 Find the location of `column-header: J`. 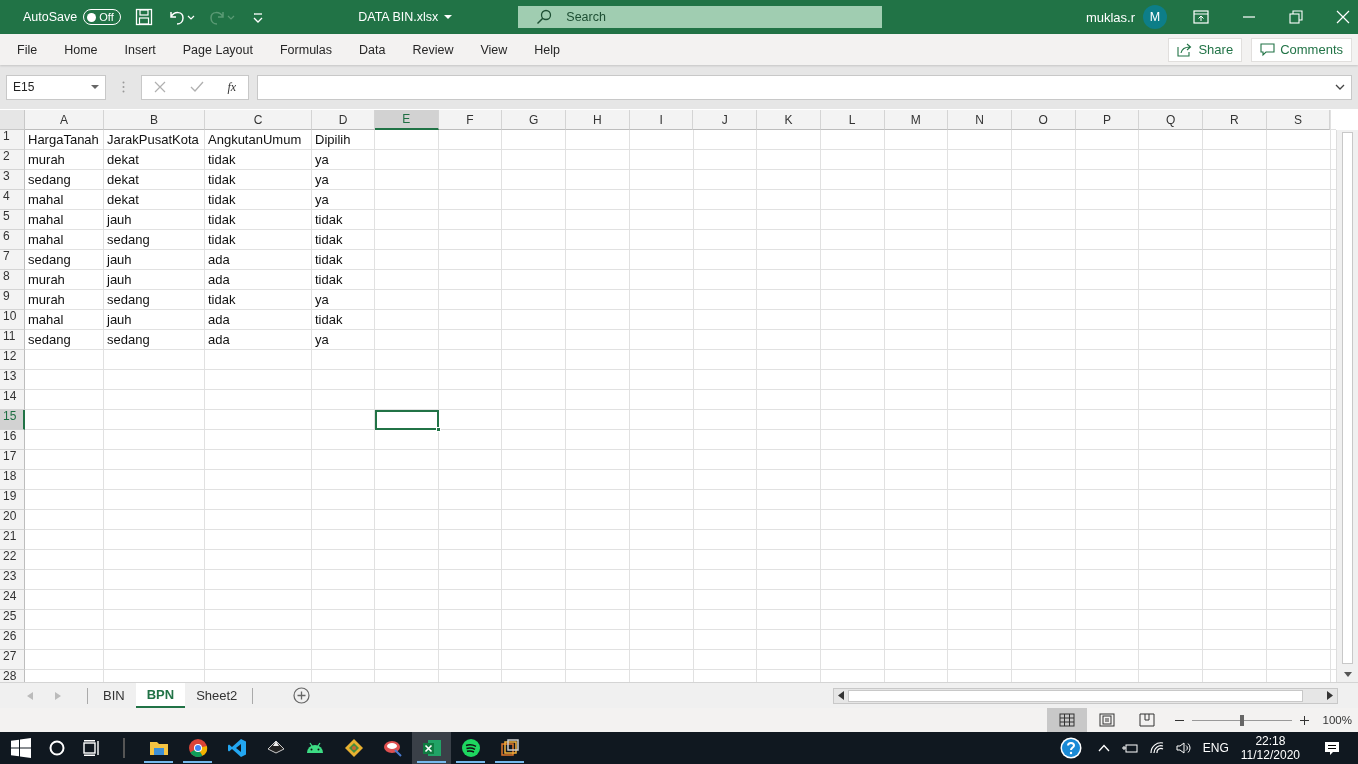

column-header: J is located at coordinates (725, 120).